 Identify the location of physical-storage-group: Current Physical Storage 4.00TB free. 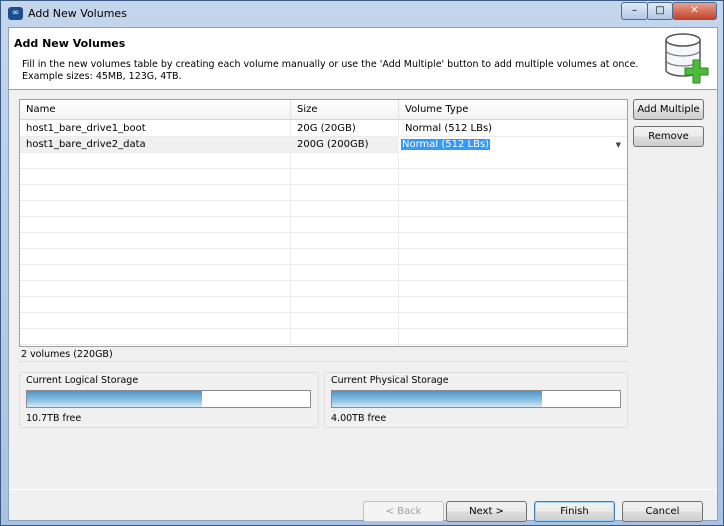
(476, 400).